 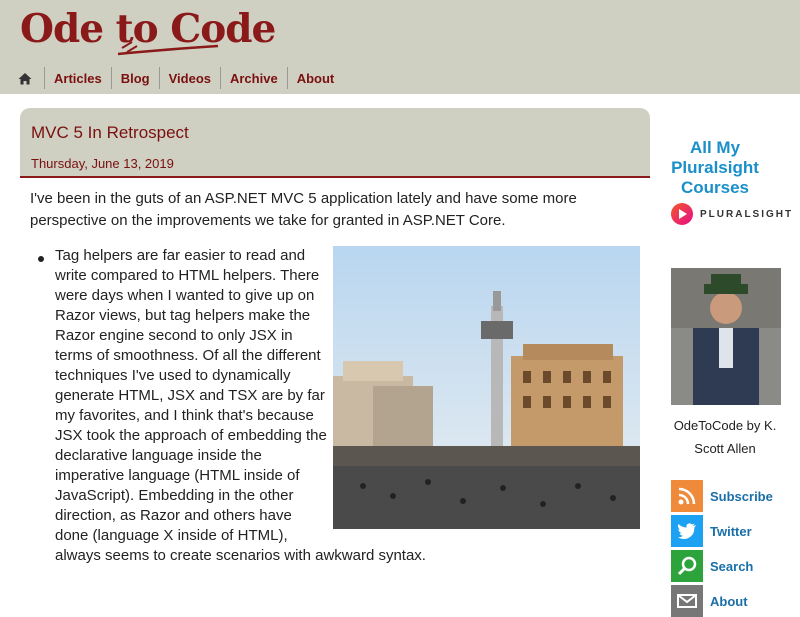 I want to click on site-logo: Ode to Code, so click(x=147, y=33).